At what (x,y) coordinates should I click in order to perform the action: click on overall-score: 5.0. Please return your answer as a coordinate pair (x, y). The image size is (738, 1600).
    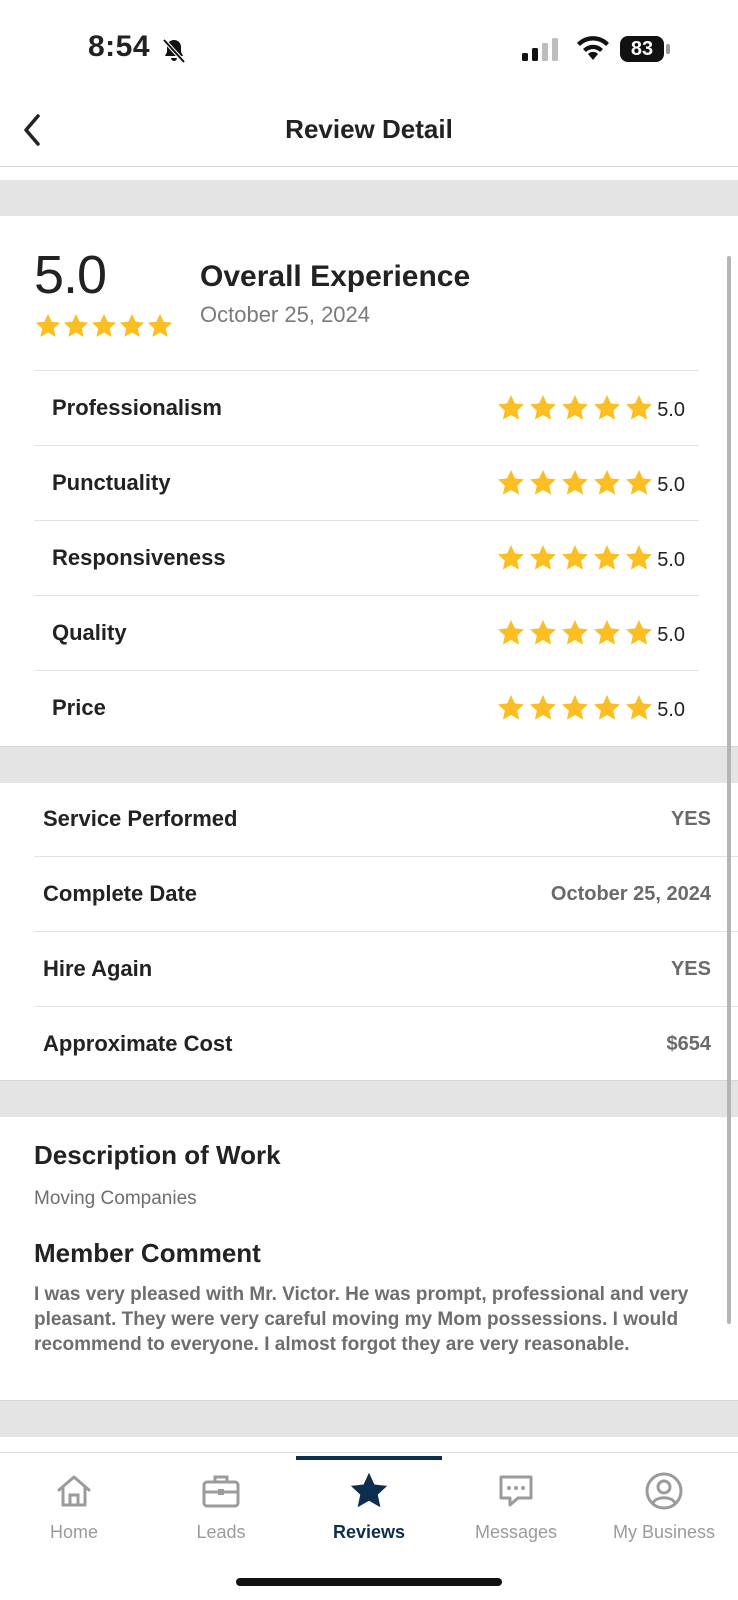
    Looking at the image, I should click on (70, 275).